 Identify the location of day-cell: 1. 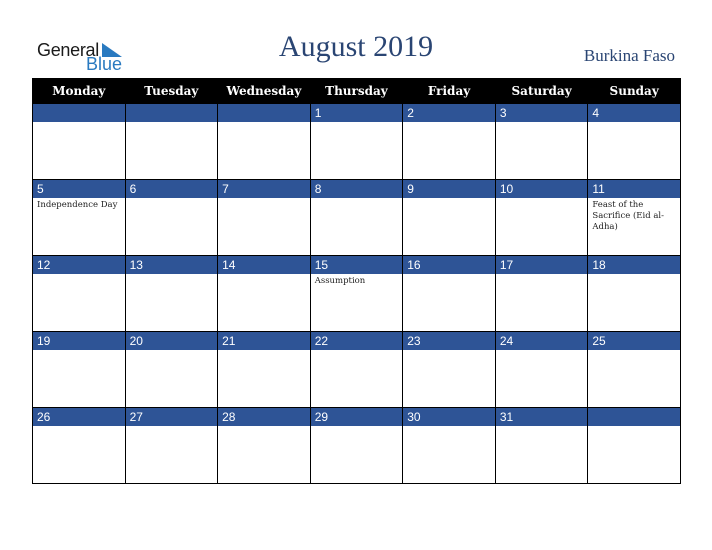
(356, 141).